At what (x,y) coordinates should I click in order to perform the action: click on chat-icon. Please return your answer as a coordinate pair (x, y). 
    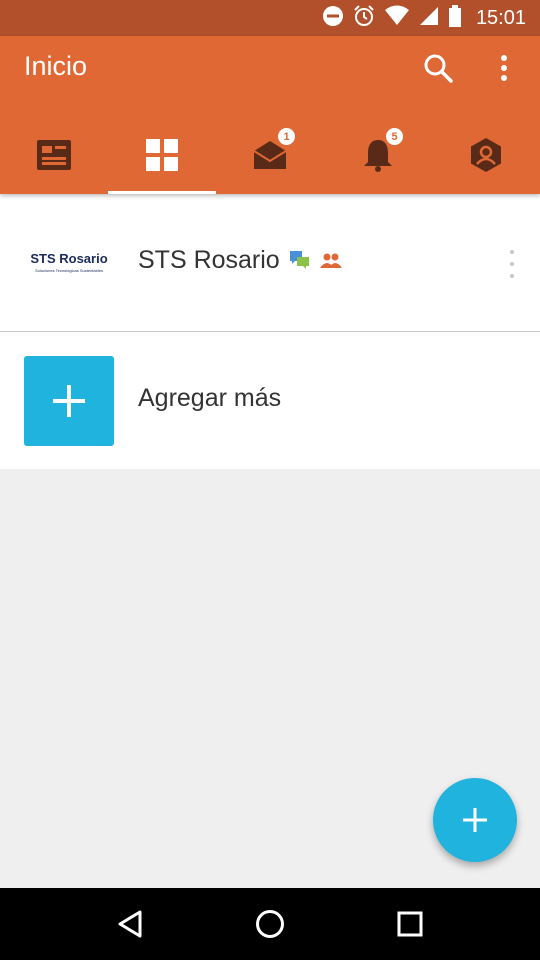
    Looking at the image, I should click on (299, 260).